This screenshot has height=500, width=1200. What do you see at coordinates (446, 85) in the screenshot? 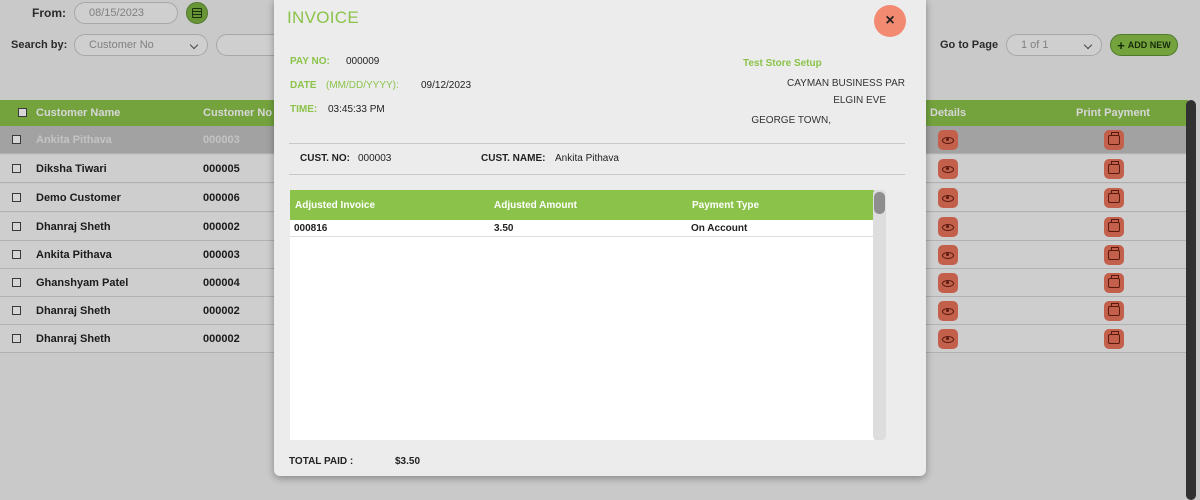
I see `date-value: 09/12/2023` at bounding box center [446, 85].